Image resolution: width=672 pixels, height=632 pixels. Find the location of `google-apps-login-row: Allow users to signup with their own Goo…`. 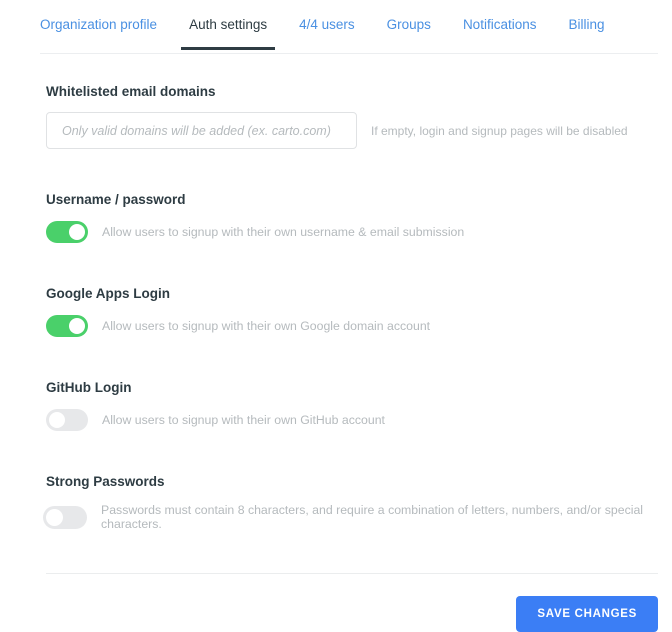

google-apps-login-row: Allow users to signup with their own Goo… is located at coordinates (352, 326).